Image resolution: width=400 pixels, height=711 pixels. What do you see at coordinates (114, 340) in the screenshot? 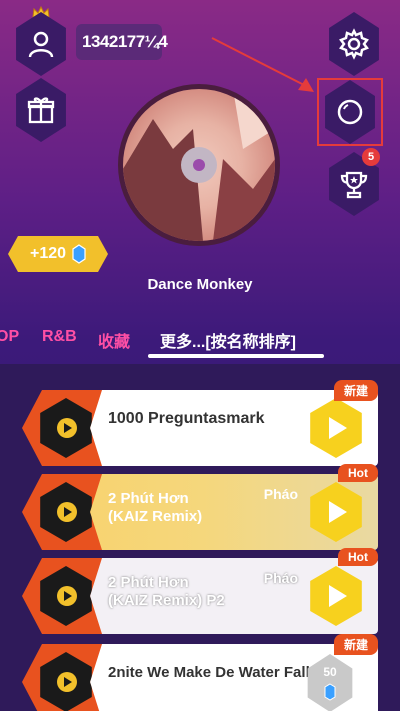
I see `tab-favorites: 收藏` at bounding box center [114, 340].